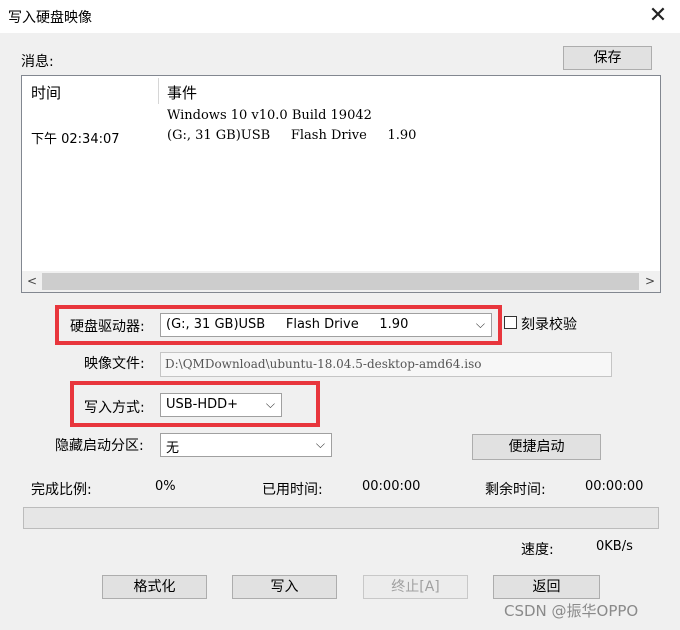 The image size is (680, 630). Describe the element at coordinates (614, 546) in the screenshot. I see `speed-value: 0KB/s` at that location.